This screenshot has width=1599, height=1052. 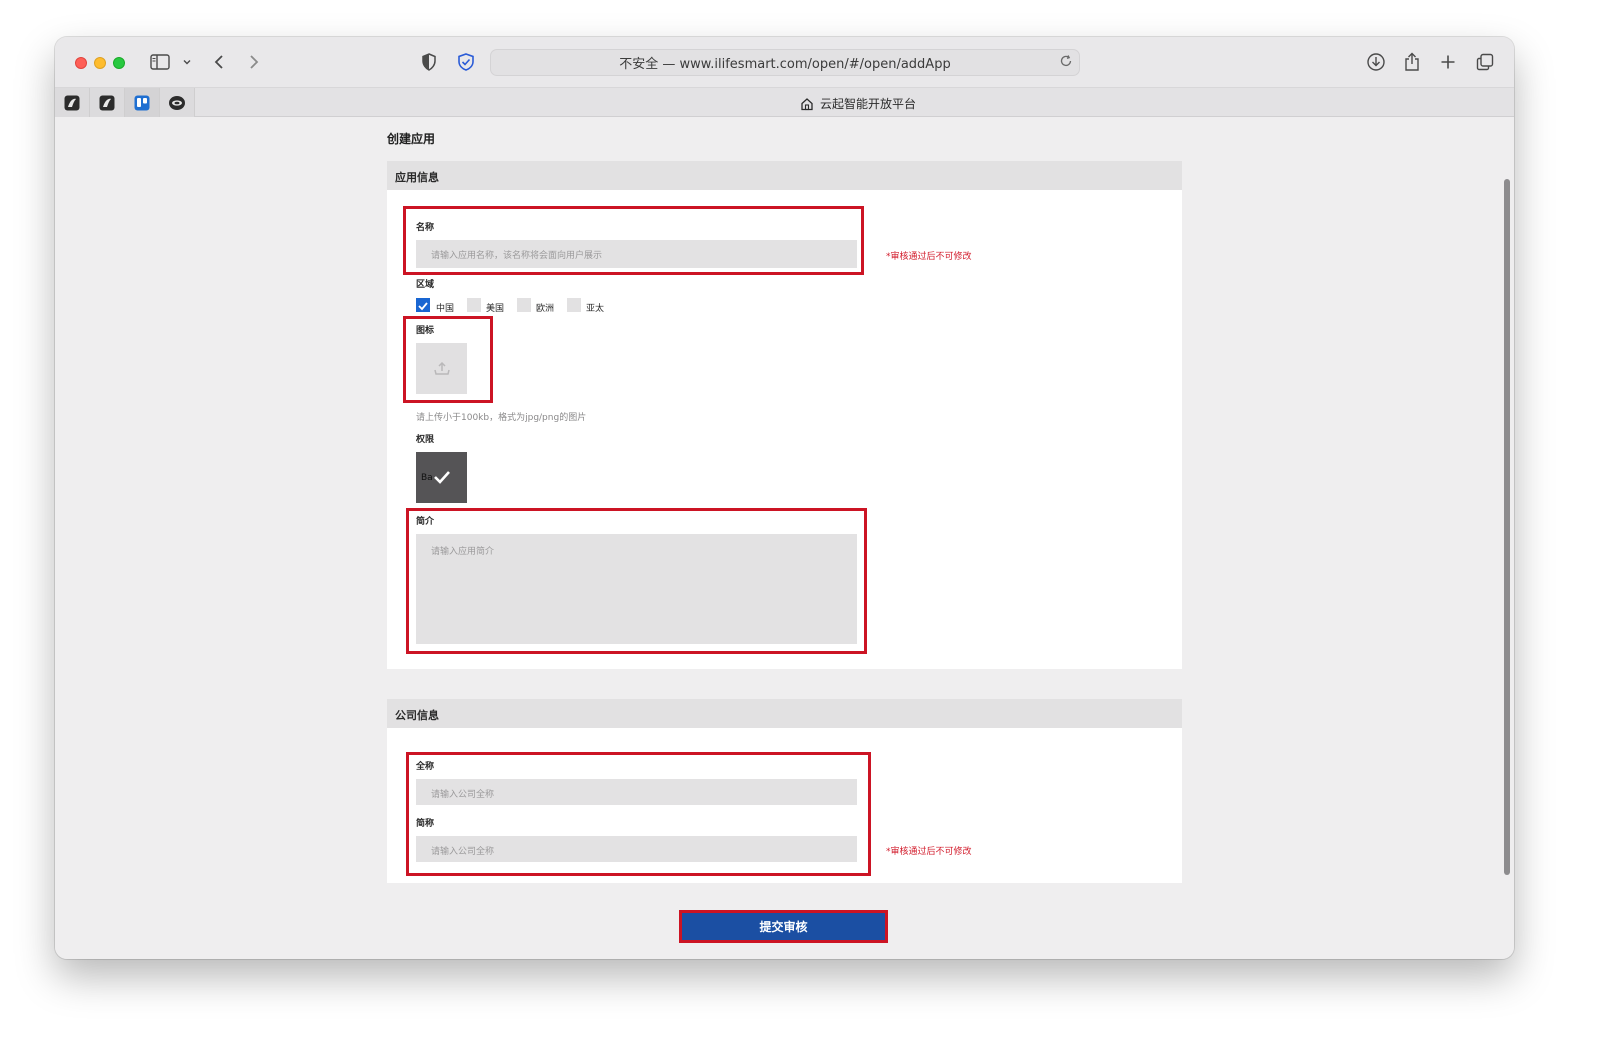 I want to click on checkmark-icon, so click(x=442, y=477).